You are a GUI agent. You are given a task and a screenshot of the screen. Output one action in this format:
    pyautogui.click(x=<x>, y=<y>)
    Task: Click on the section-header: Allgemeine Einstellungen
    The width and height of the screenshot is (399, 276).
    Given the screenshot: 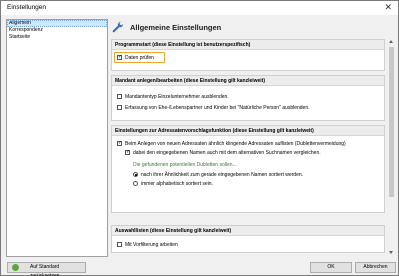 What is the action you would take?
    pyautogui.click(x=253, y=27)
    